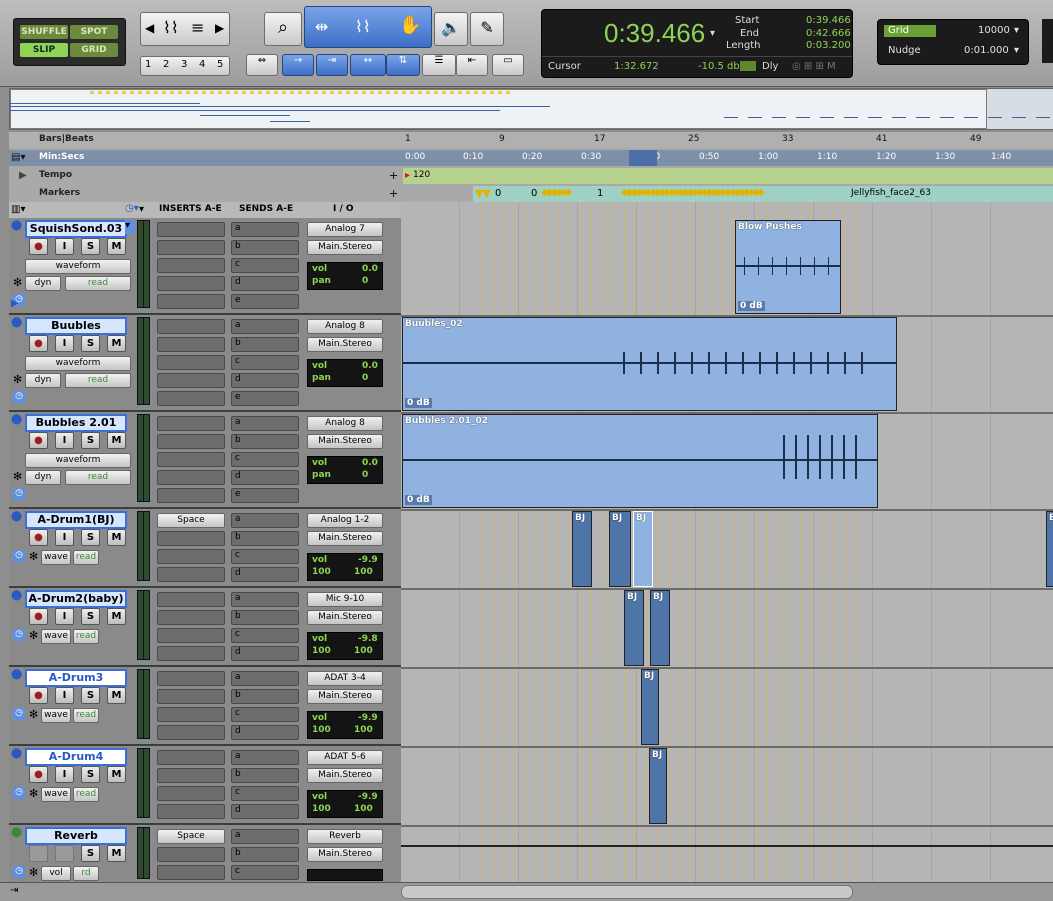  Describe the element at coordinates (56, 636) in the screenshot. I see `track-view-selector: wave` at that location.